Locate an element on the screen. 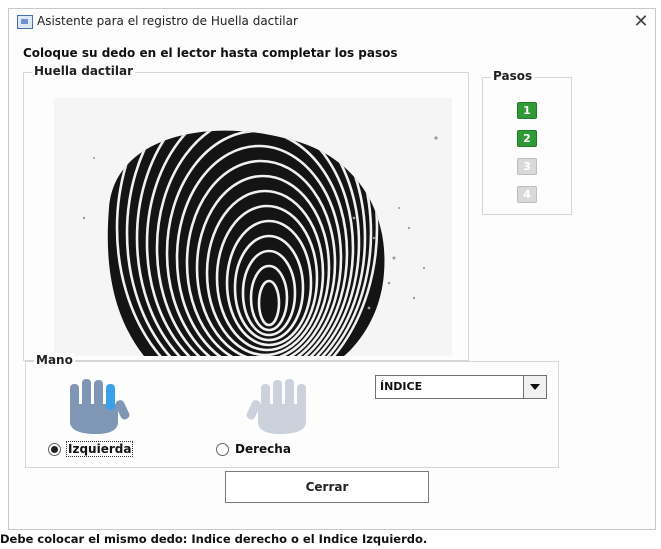  finger-select: ÍNDICE is located at coordinates (461, 387).